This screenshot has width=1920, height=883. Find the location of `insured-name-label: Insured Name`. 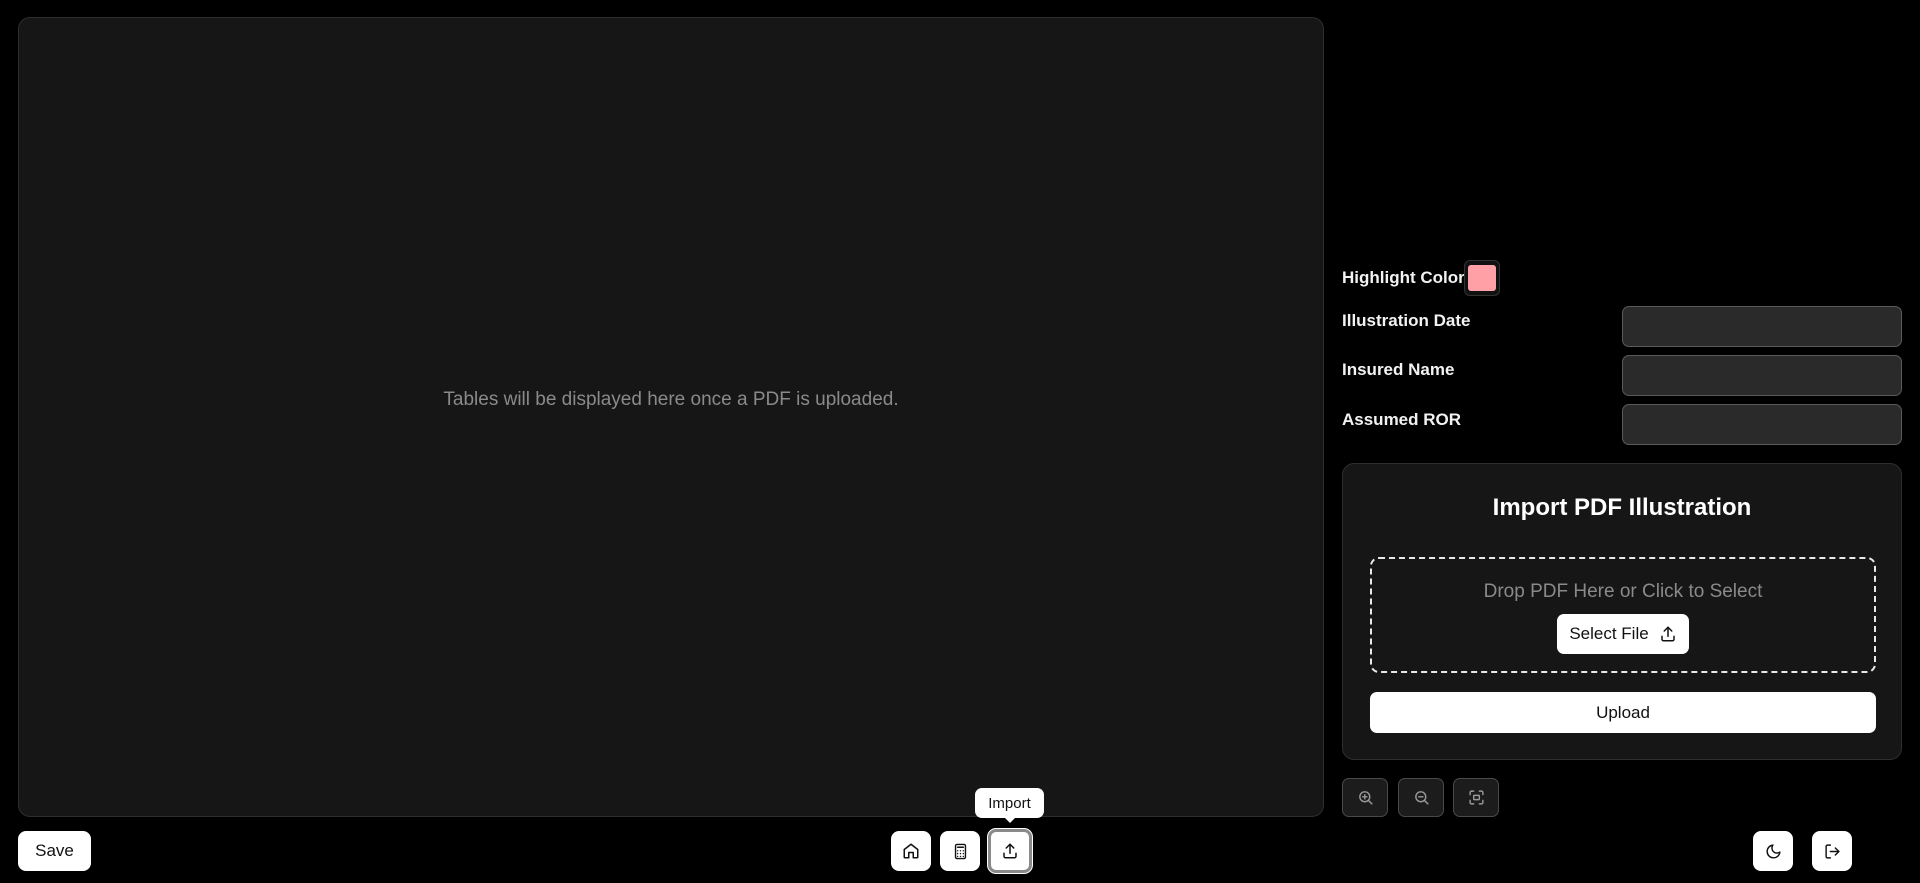

insured-name-label: Insured Name is located at coordinates (1398, 369).